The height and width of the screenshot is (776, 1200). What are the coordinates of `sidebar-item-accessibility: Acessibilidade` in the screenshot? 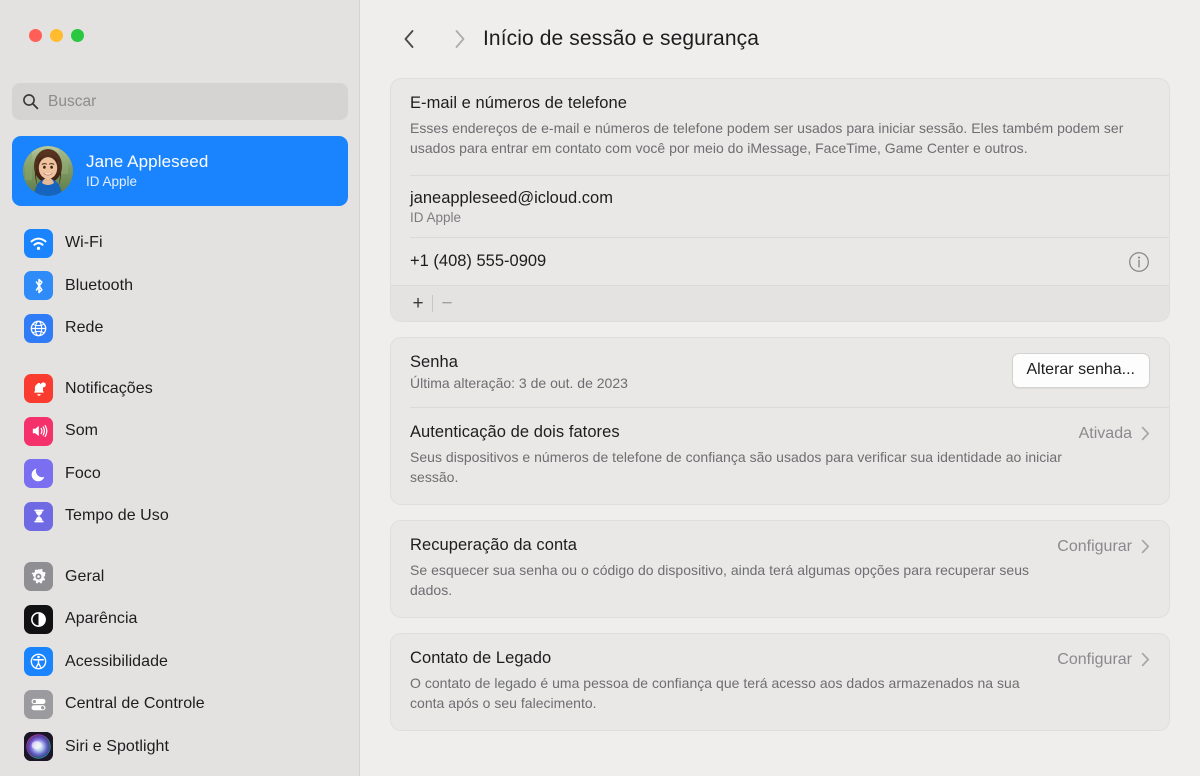 It's located at (179, 662).